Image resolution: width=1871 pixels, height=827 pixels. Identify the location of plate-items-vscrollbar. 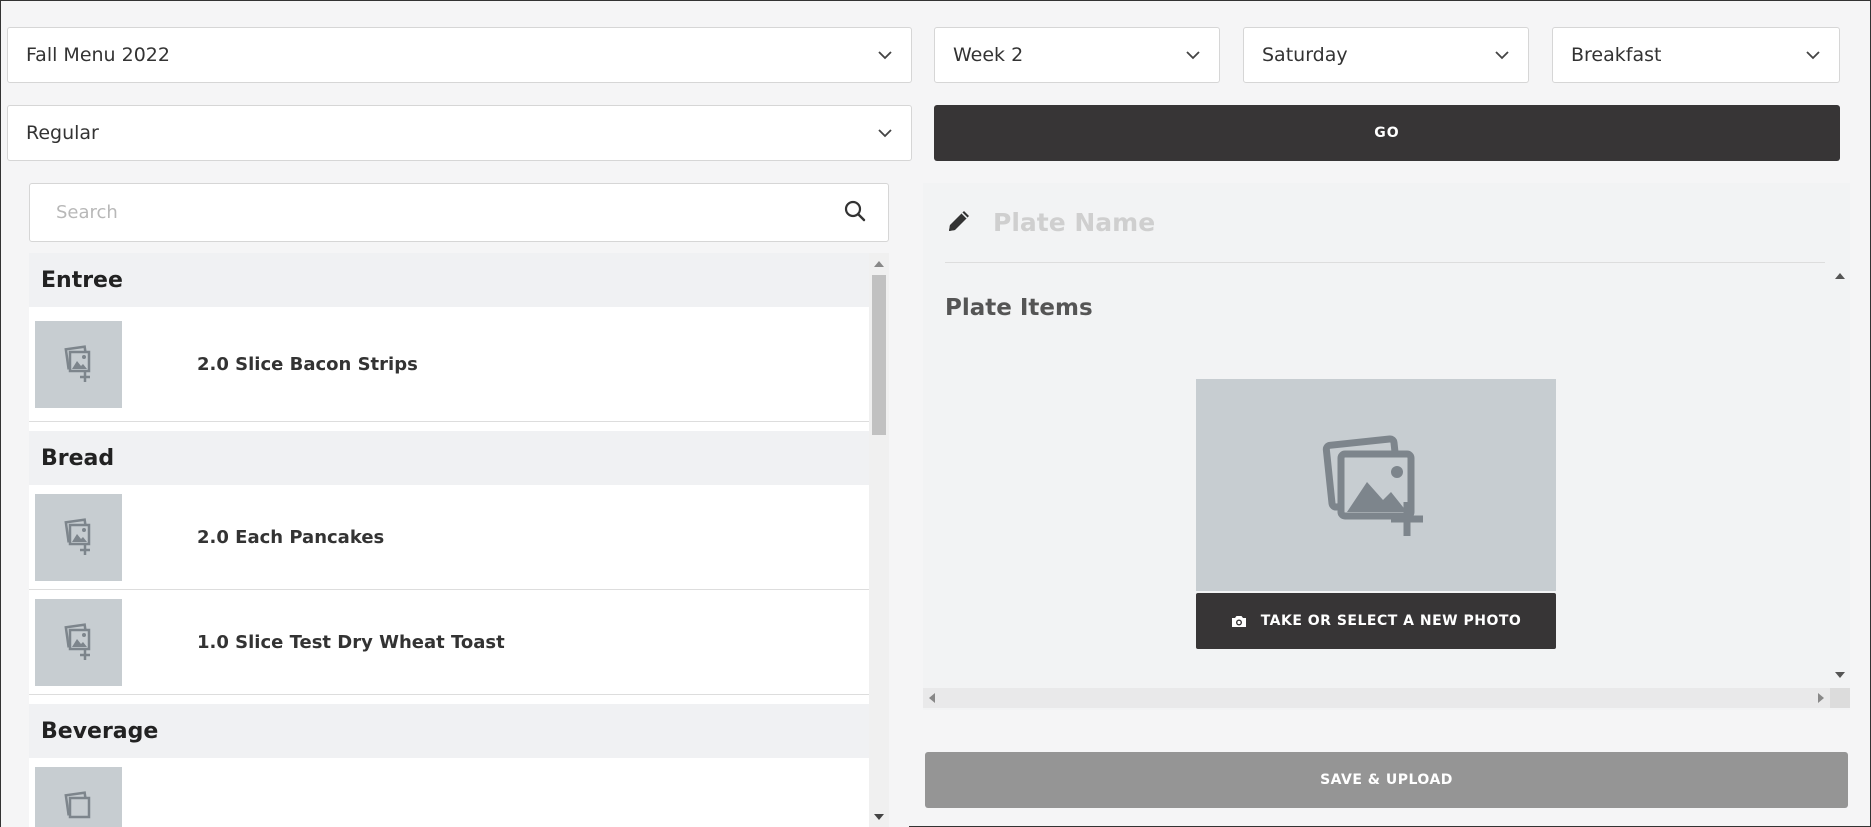
(1840, 475).